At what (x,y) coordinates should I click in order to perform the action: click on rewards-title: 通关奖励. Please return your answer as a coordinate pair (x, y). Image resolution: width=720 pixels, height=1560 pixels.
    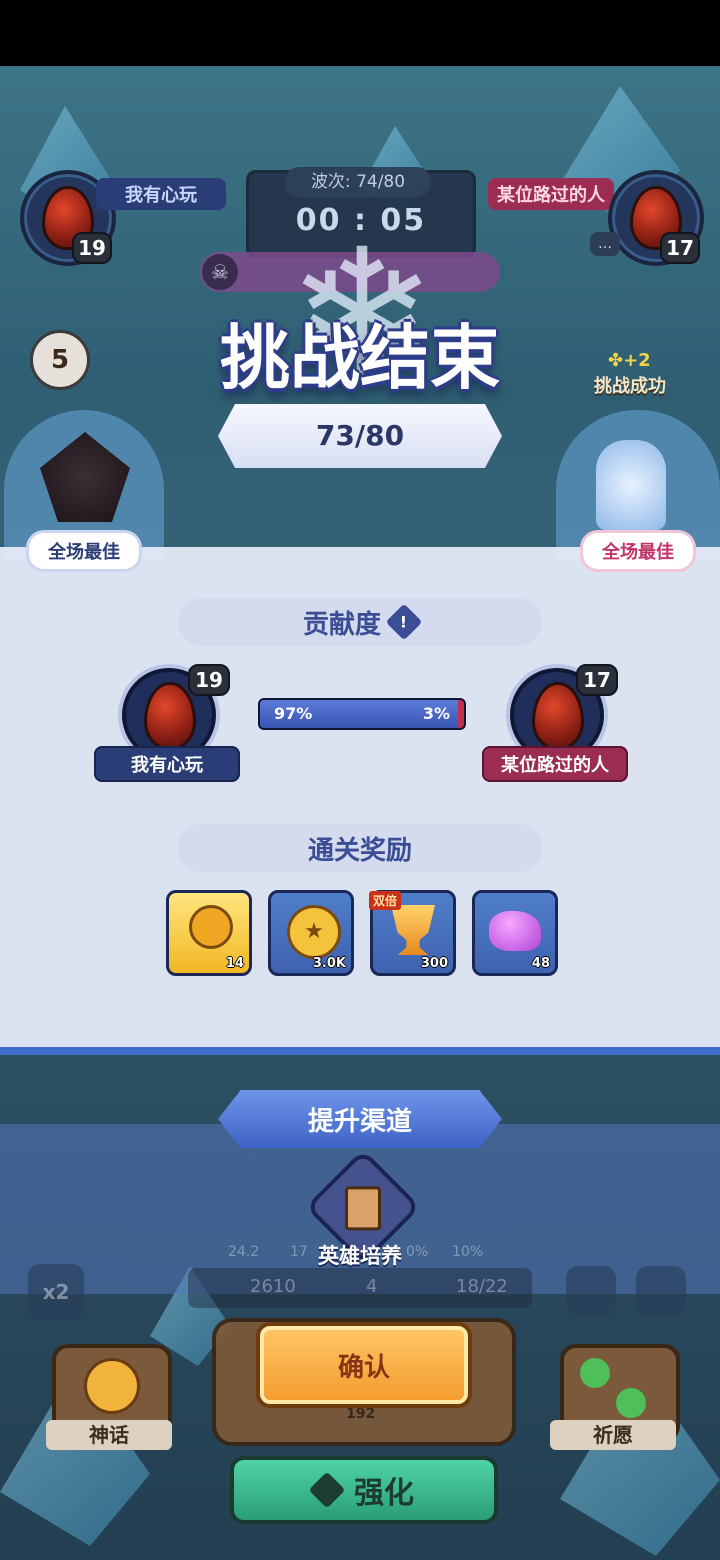
    Looking at the image, I should click on (359, 850).